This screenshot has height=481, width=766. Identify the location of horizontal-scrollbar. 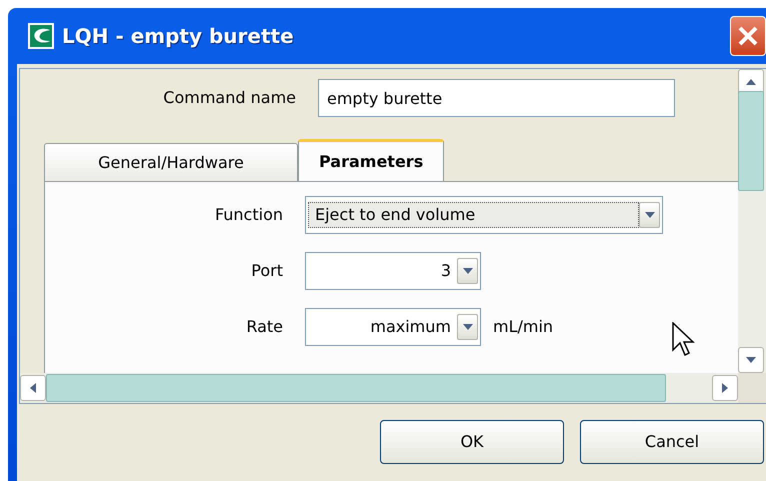
(379, 388).